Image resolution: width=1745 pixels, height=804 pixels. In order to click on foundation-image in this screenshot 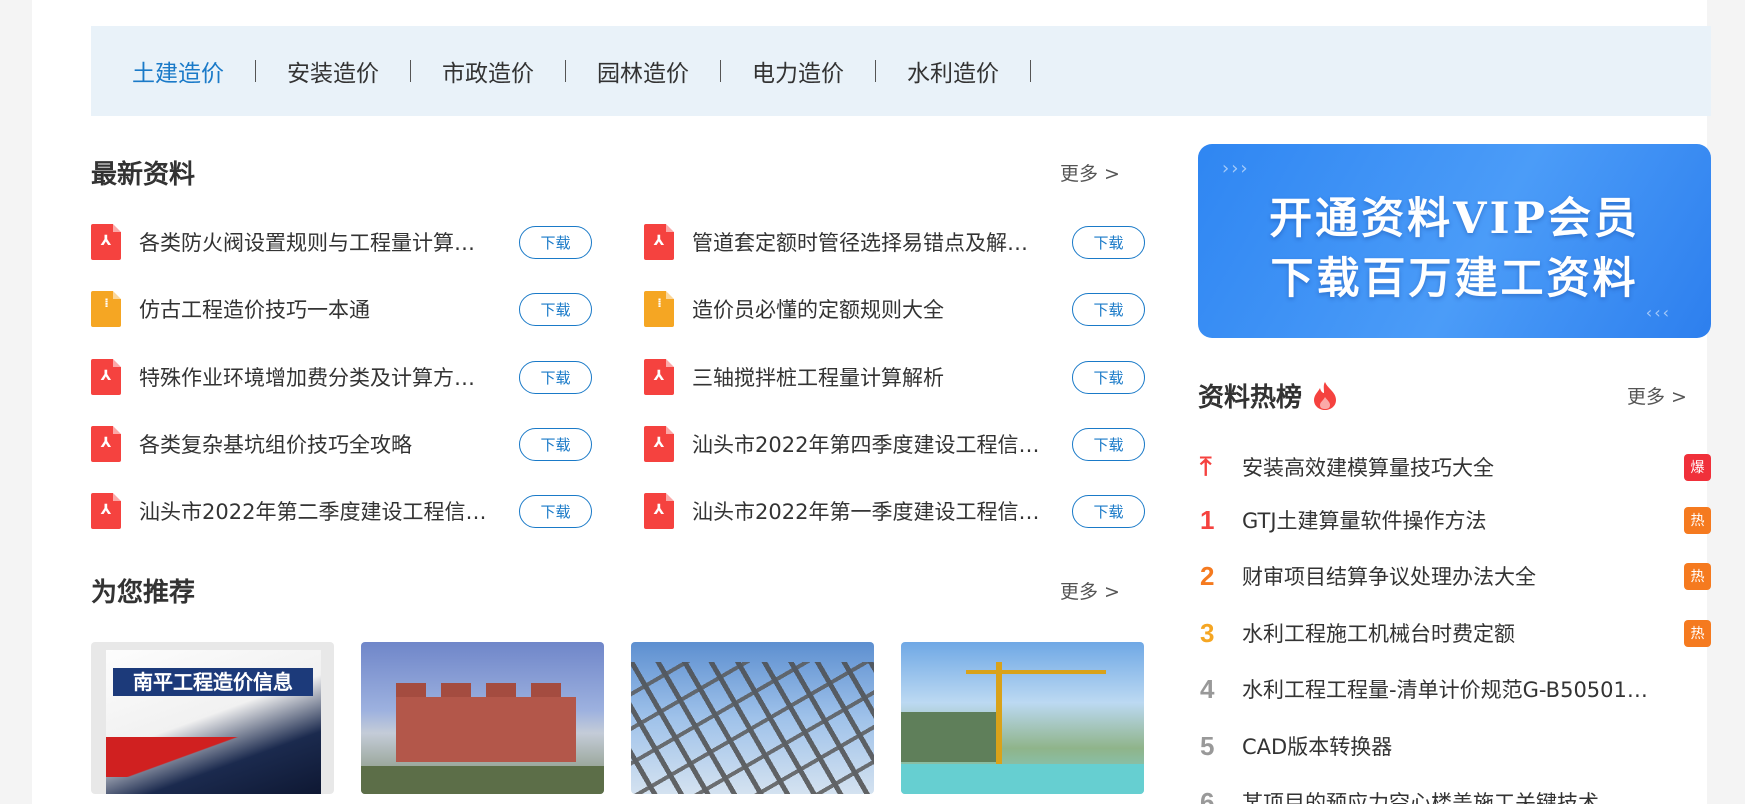, I will do `click(1022, 779)`.